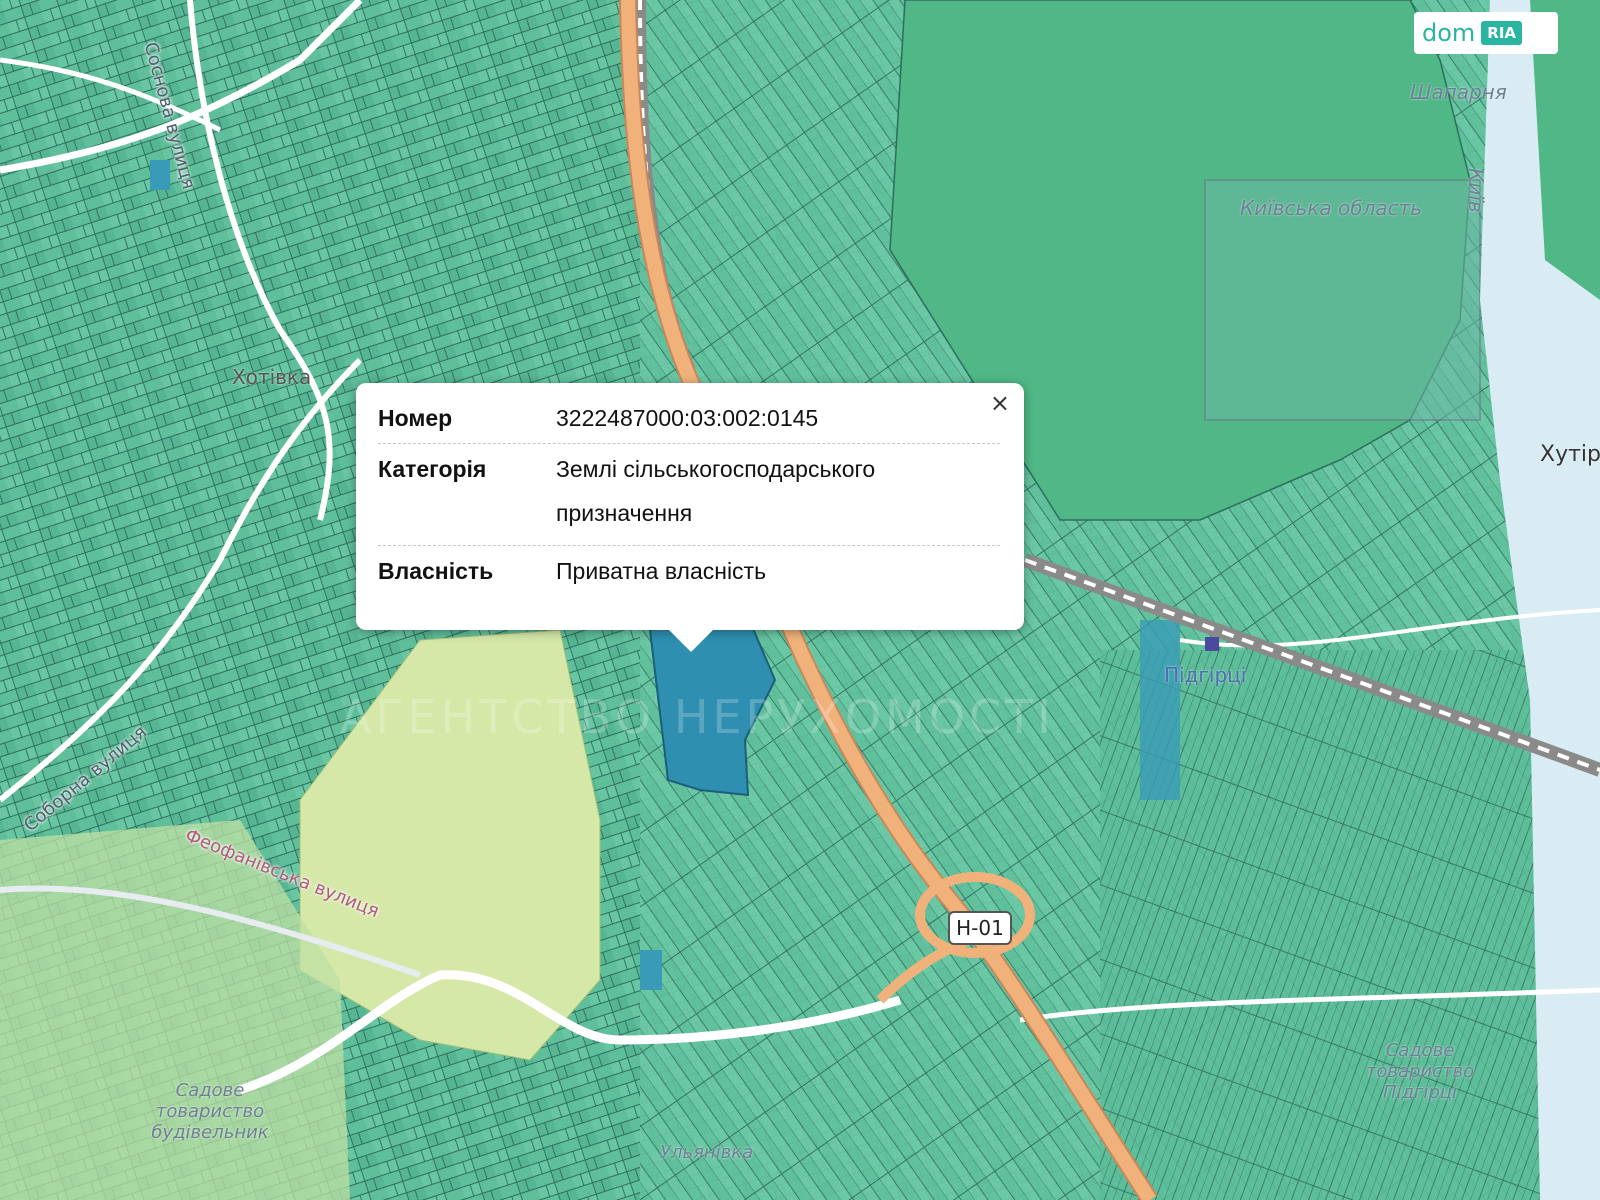 The image size is (1600, 1200). I want to click on place-label-sadove-budivelnyk: Садове товариство будівельник, so click(210, 1111).